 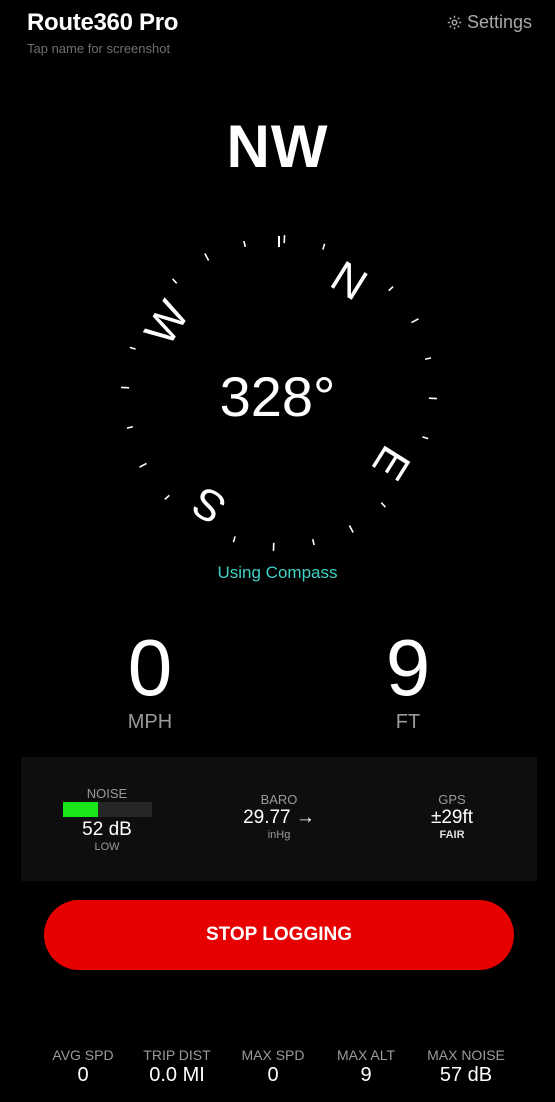 I want to click on compass-source: Using Compass, so click(x=277, y=572).